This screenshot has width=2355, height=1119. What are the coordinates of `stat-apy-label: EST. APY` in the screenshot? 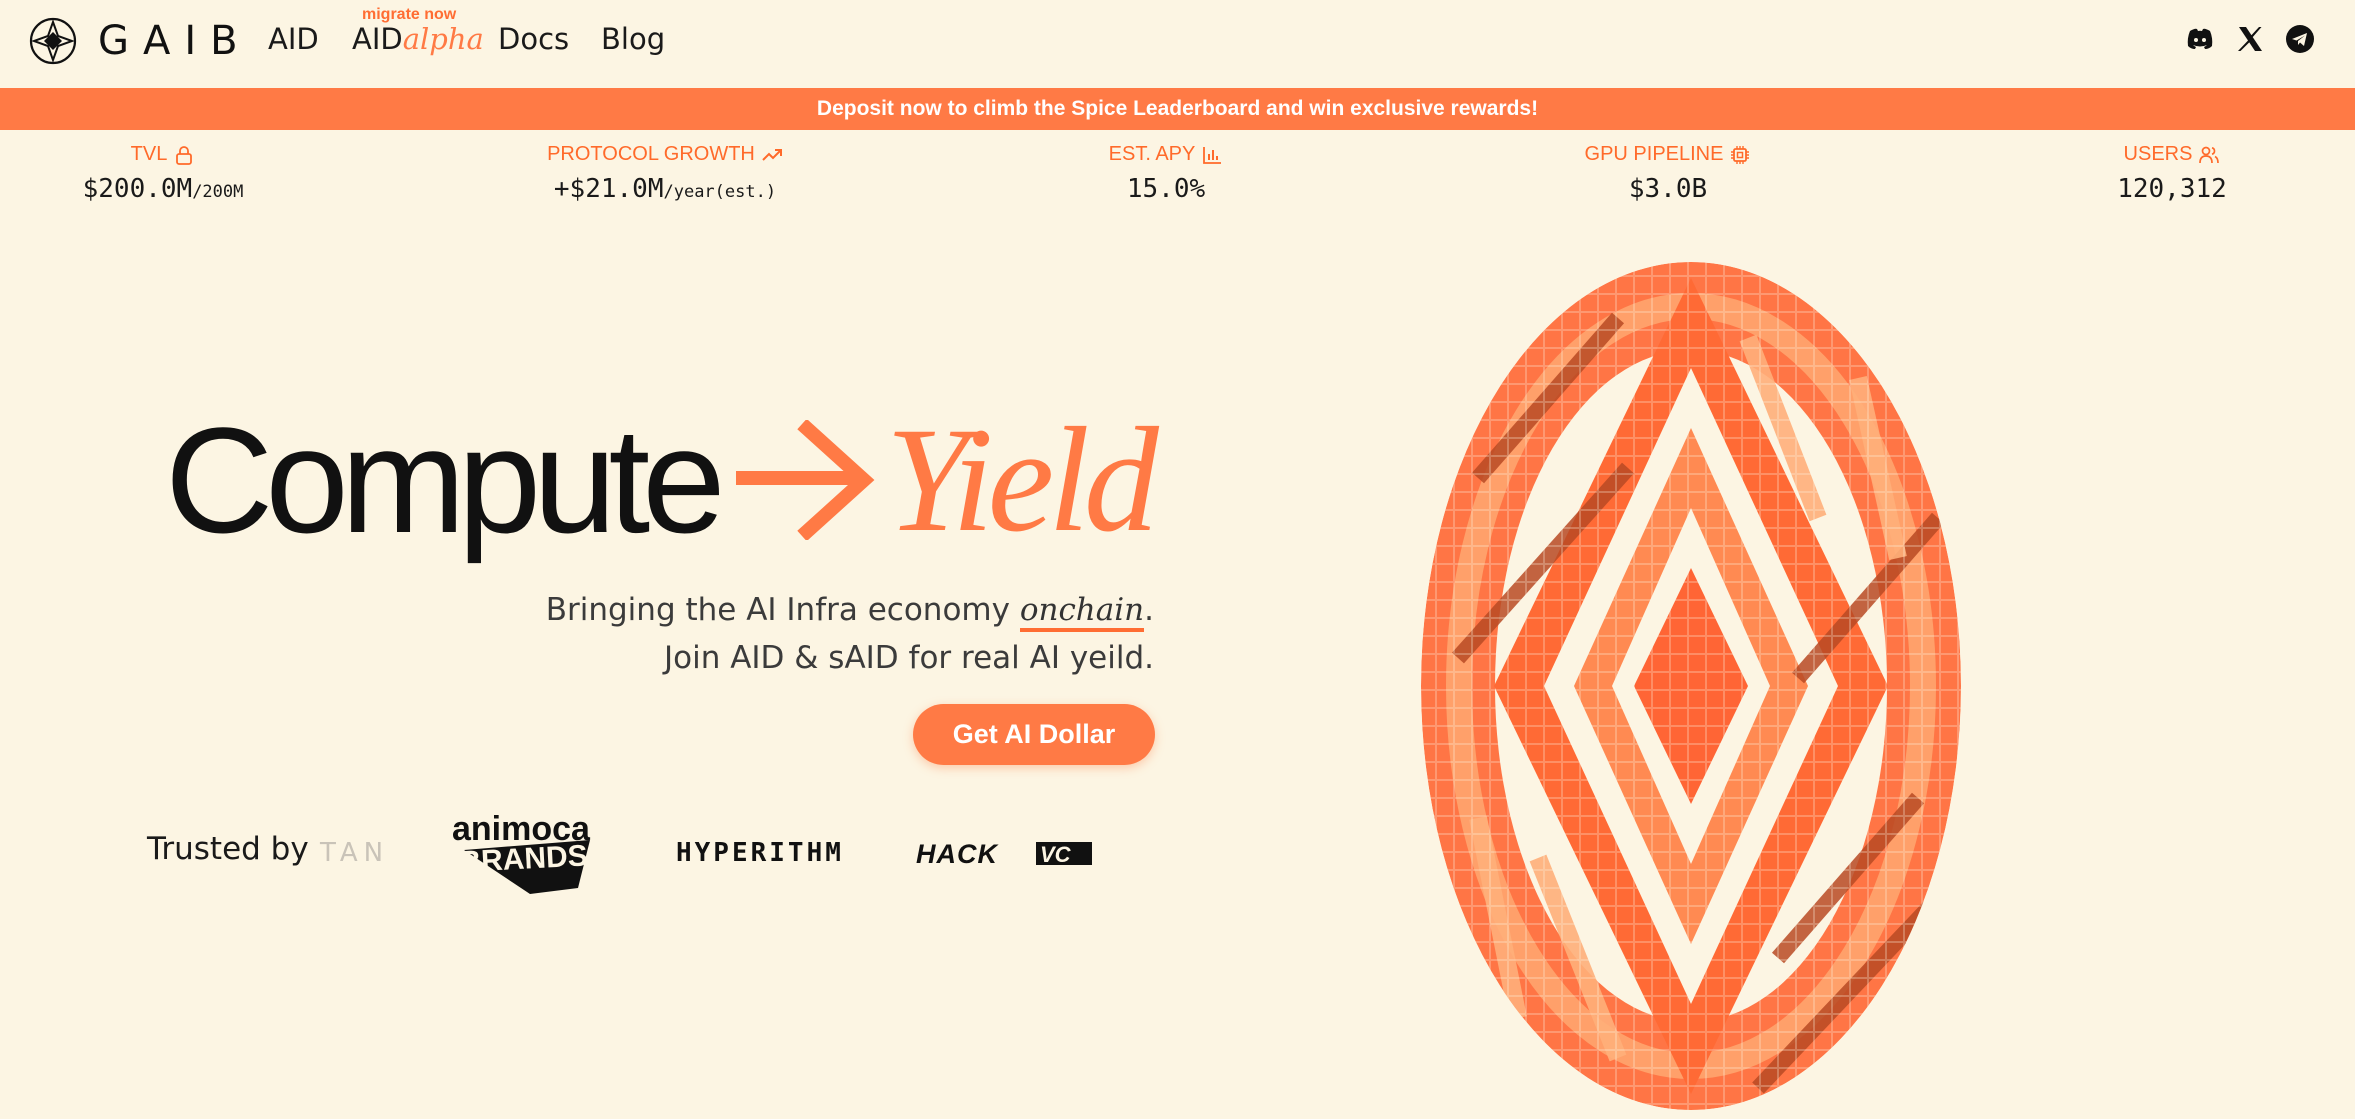 It's located at (1166, 154).